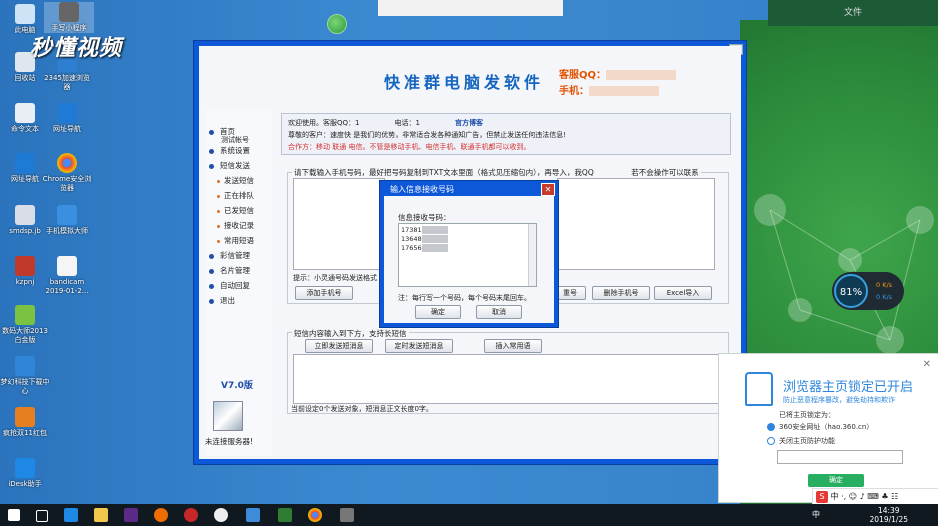  Describe the element at coordinates (816, 514) in the screenshot. I see `ime-lang-indicator: 中` at that location.